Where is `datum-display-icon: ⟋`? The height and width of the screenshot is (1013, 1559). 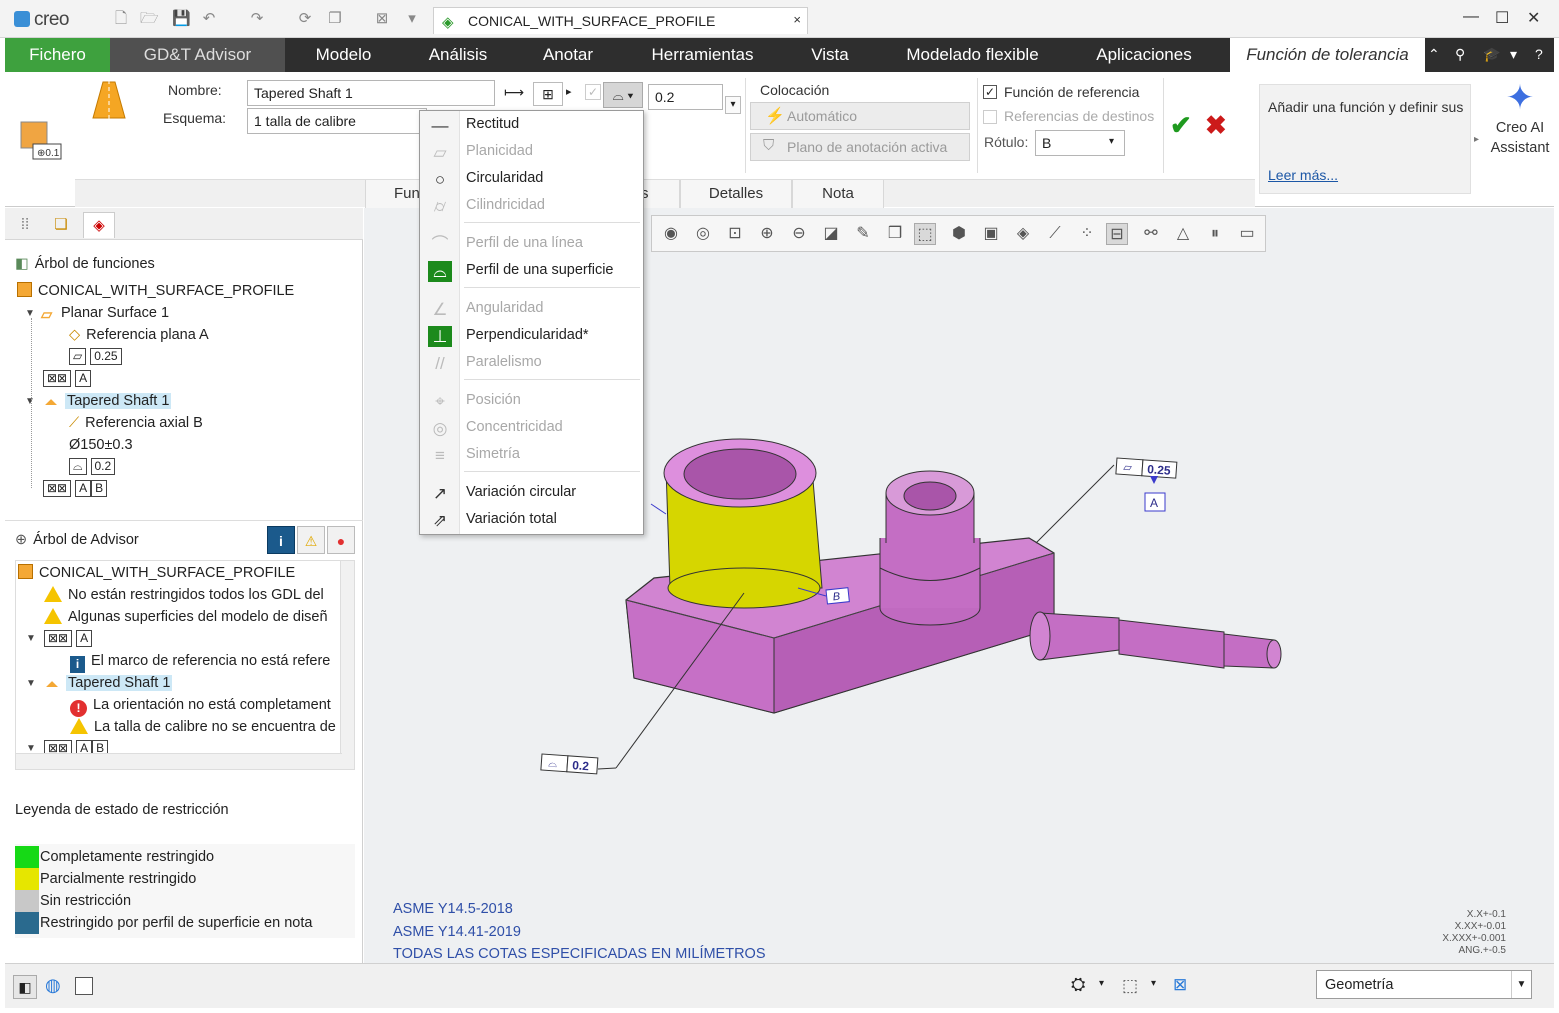
datum-display-icon: ⟋ is located at coordinates (1055, 234).